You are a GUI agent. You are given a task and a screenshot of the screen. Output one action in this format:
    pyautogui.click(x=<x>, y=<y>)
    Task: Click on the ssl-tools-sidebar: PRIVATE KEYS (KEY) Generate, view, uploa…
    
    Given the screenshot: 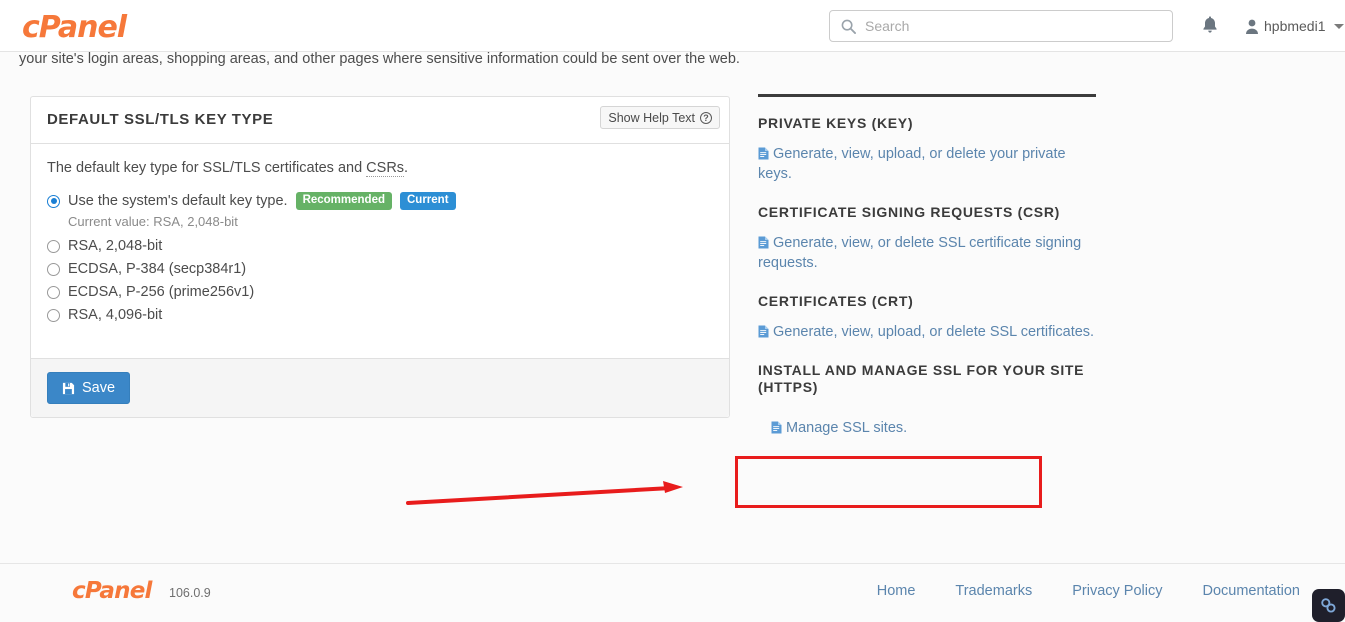 What is the action you would take?
    pyautogui.click(x=927, y=276)
    